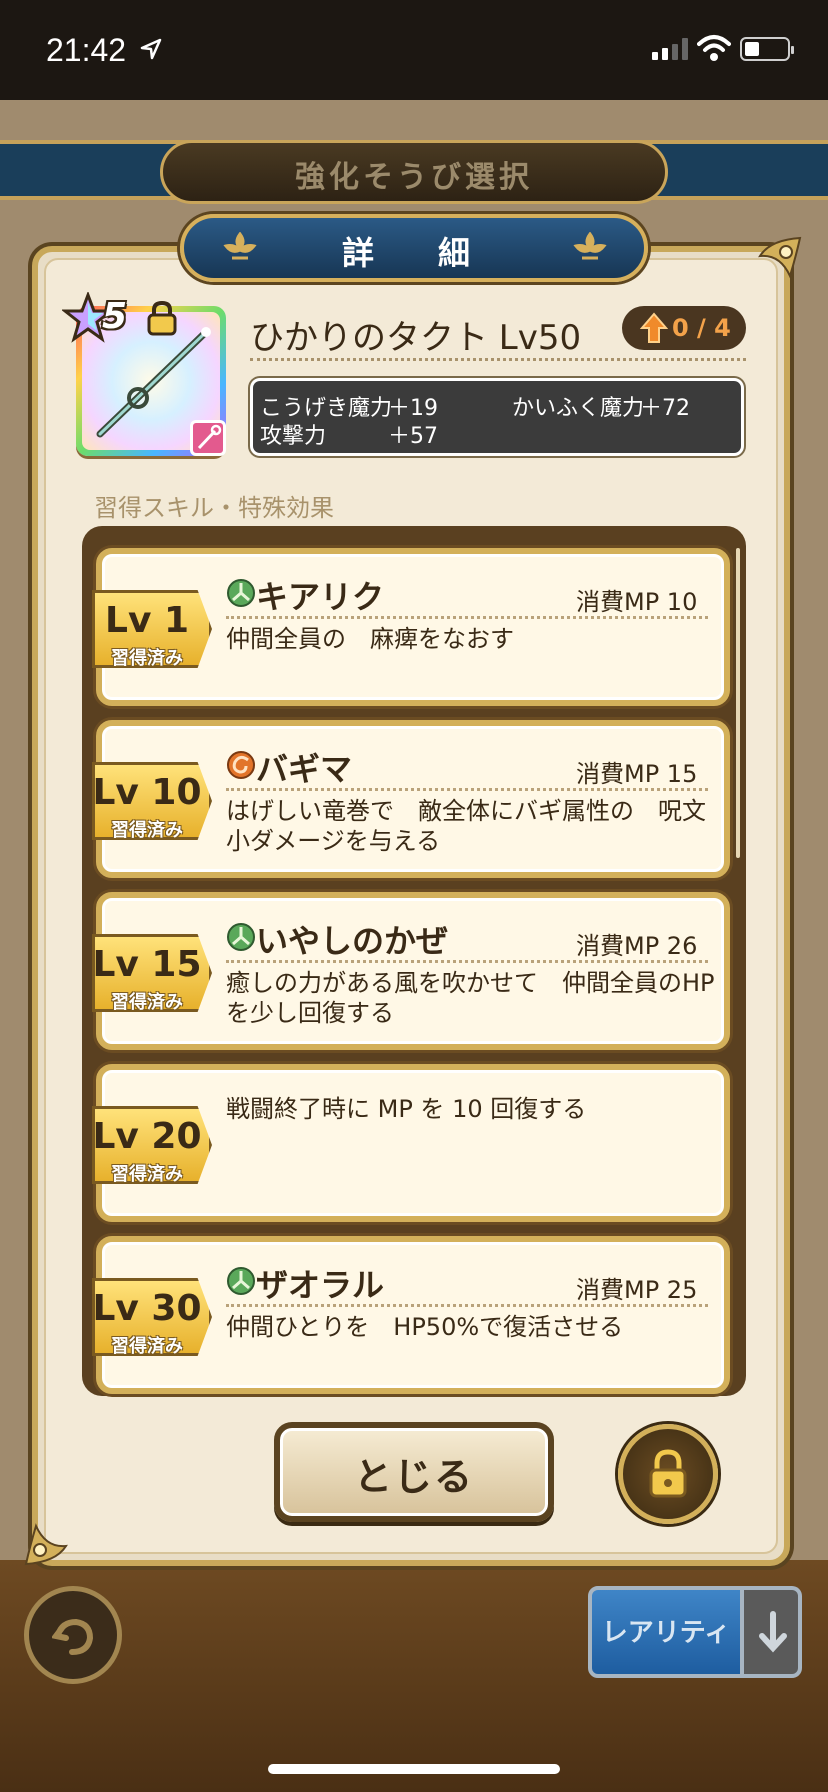 The height and width of the screenshot is (1792, 828). Describe the element at coordinates (637, 602) in the screenshot. I see `skill-mp-cost: 消費MP 10` at that location.